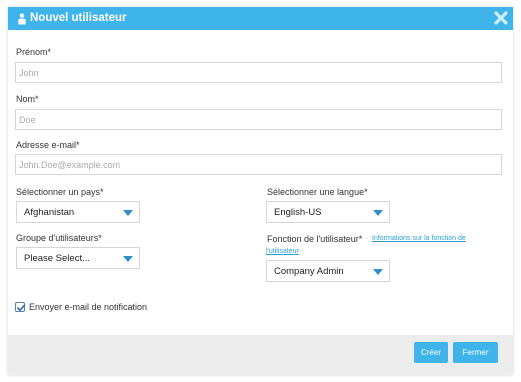 The width and height of the screenshot is (521, 382). I want to click on language-select: English-US, so click(328, 212).